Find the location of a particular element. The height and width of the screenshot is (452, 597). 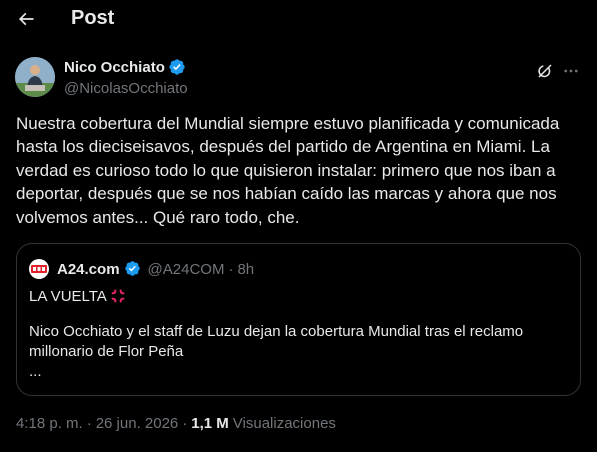

grok-button is located at coordinates (545, 71).